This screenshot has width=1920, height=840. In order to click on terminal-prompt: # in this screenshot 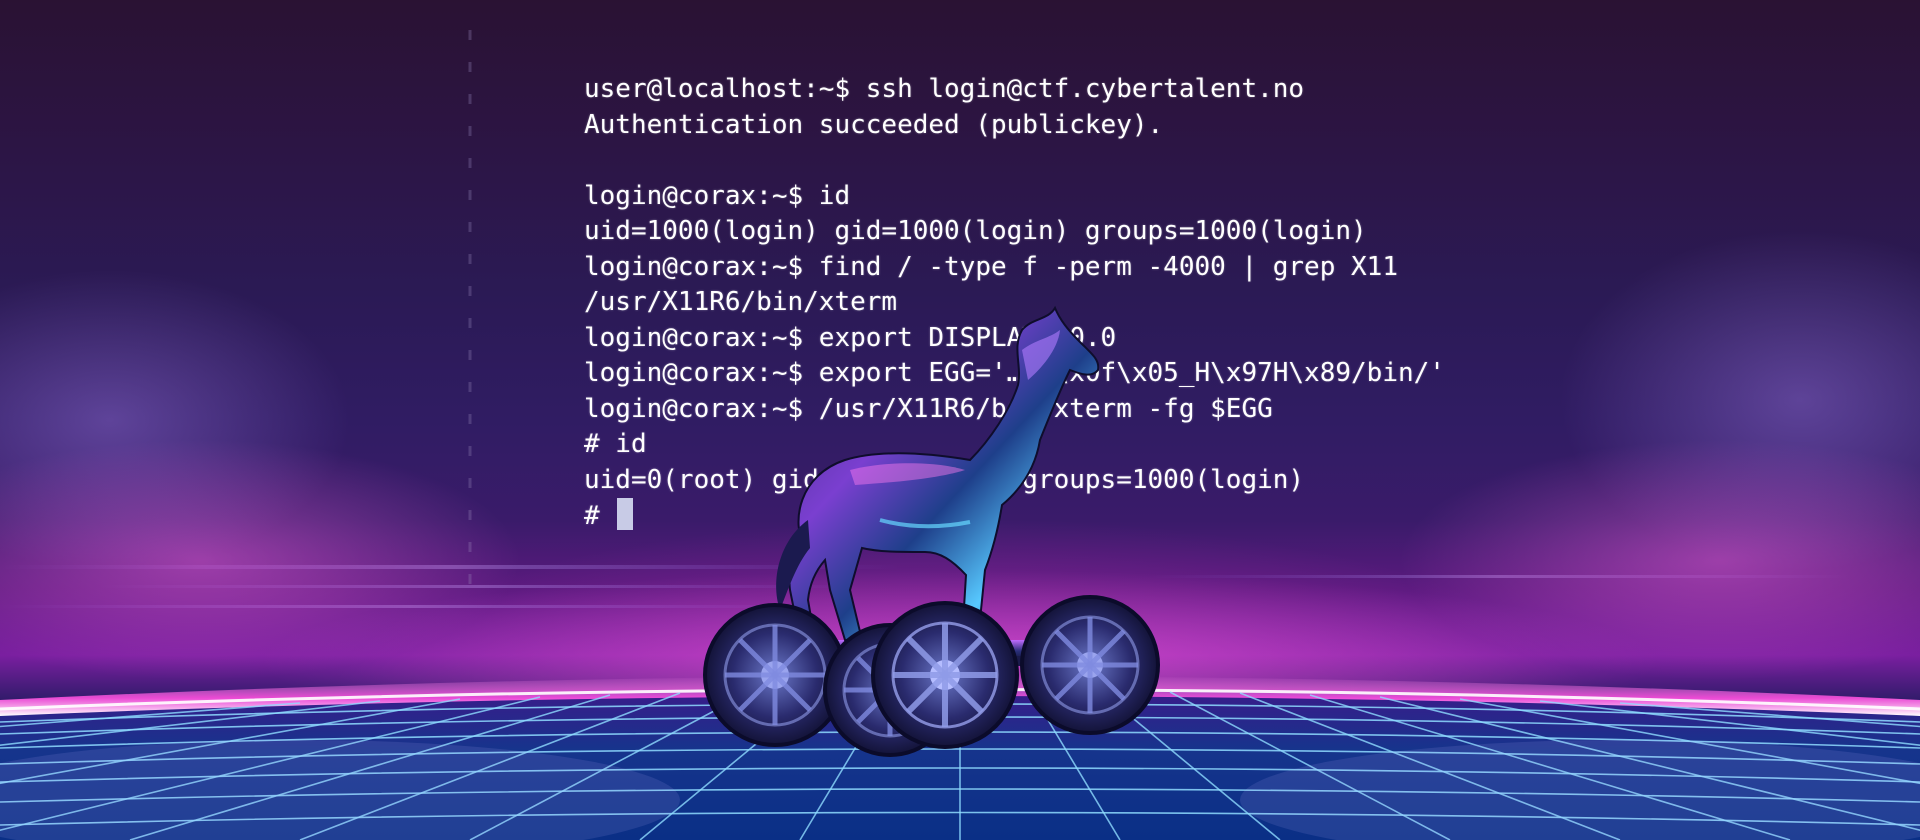, I will do `click(600, 516)`.